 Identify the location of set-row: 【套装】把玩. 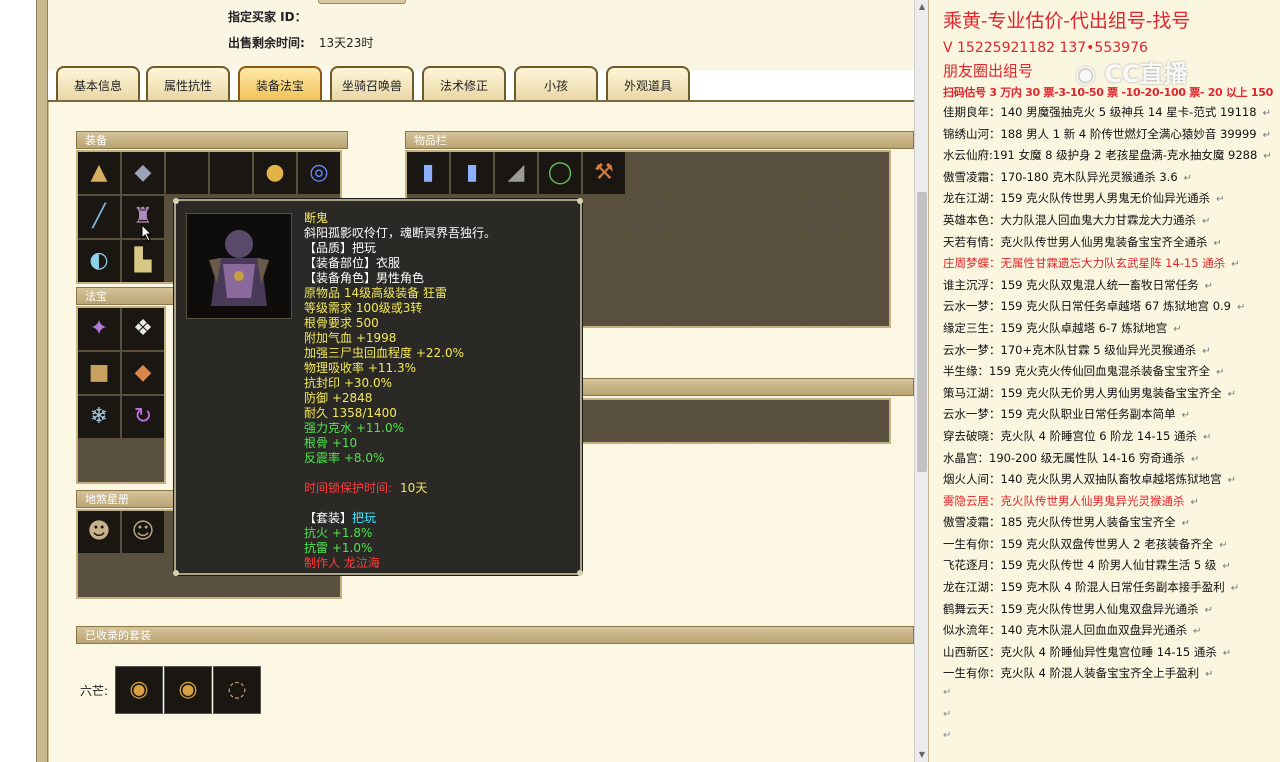
(400, 518).